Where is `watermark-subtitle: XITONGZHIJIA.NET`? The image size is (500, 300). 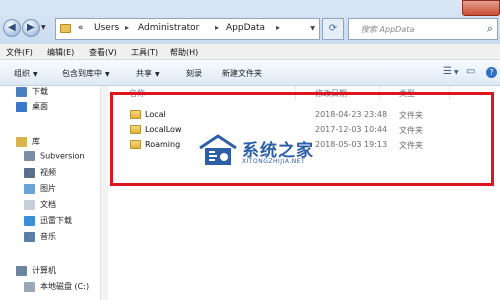
watermark-subtitle: XITONGZHIJIA.NET is located at coordinates (274, 161).